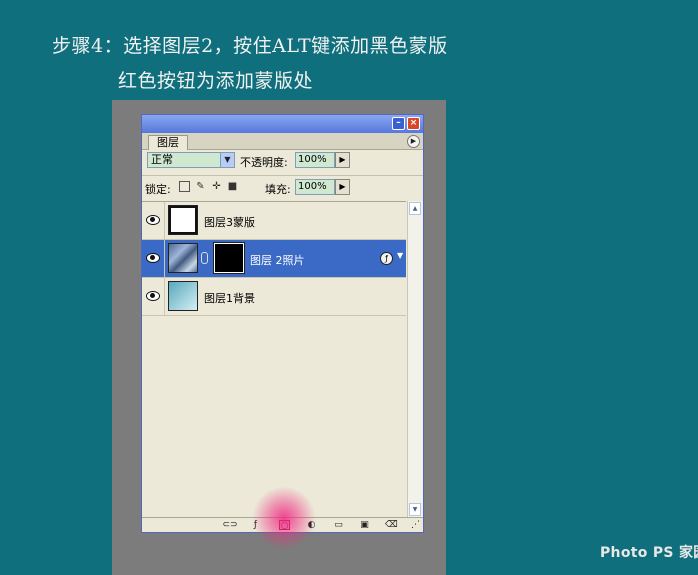  What do you see at coordinates (649, 553) in the screenshot?
I see `watermark: Photo PS 家园` at bounding box center [649, 553].